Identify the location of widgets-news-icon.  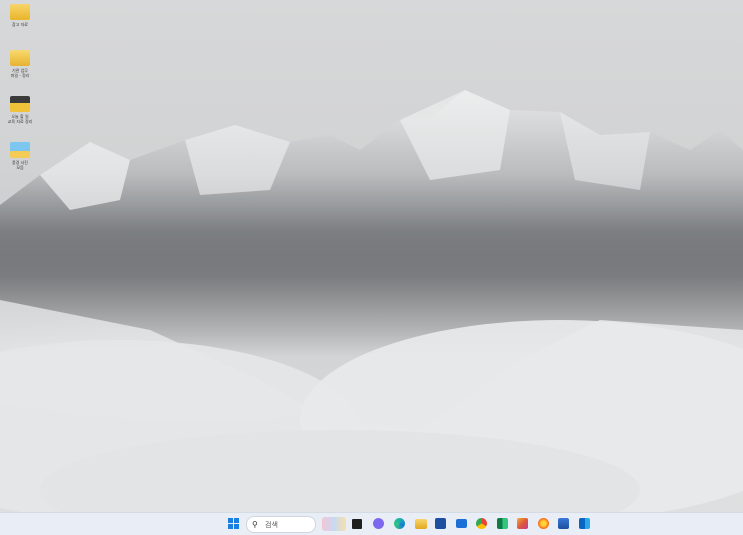
(334, 524).